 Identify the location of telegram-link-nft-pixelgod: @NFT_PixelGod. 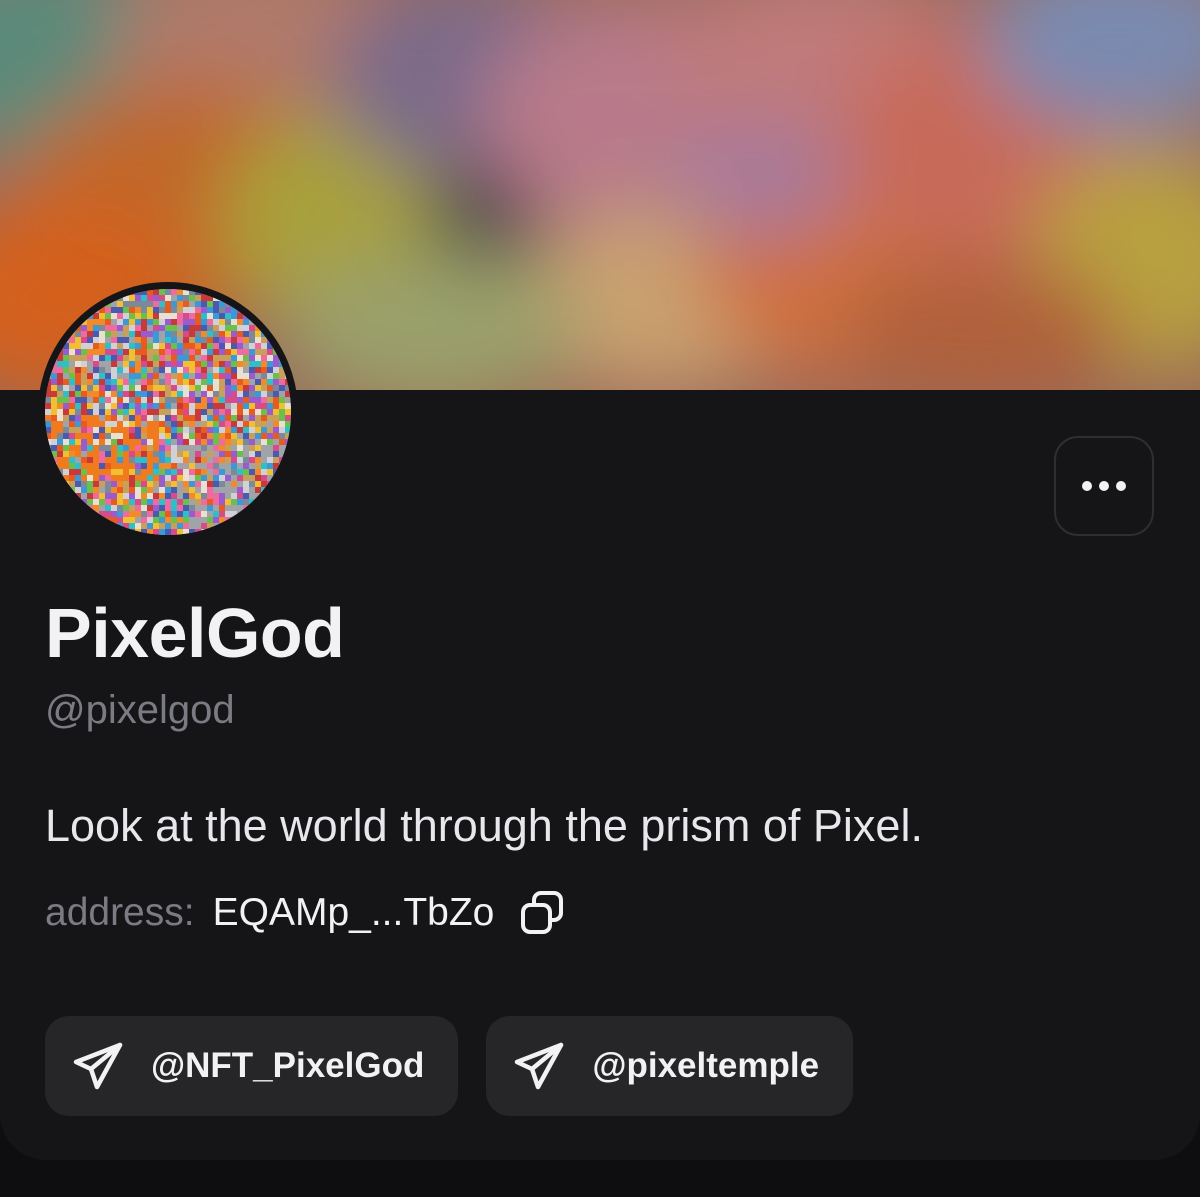
(252, 1066).